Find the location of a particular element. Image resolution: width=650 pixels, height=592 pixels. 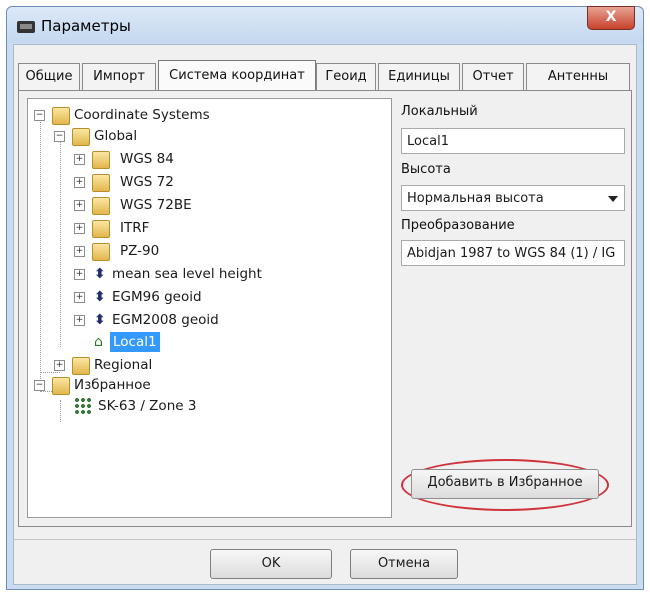

tab-report: Отчет is located at coordinates (493, 76).